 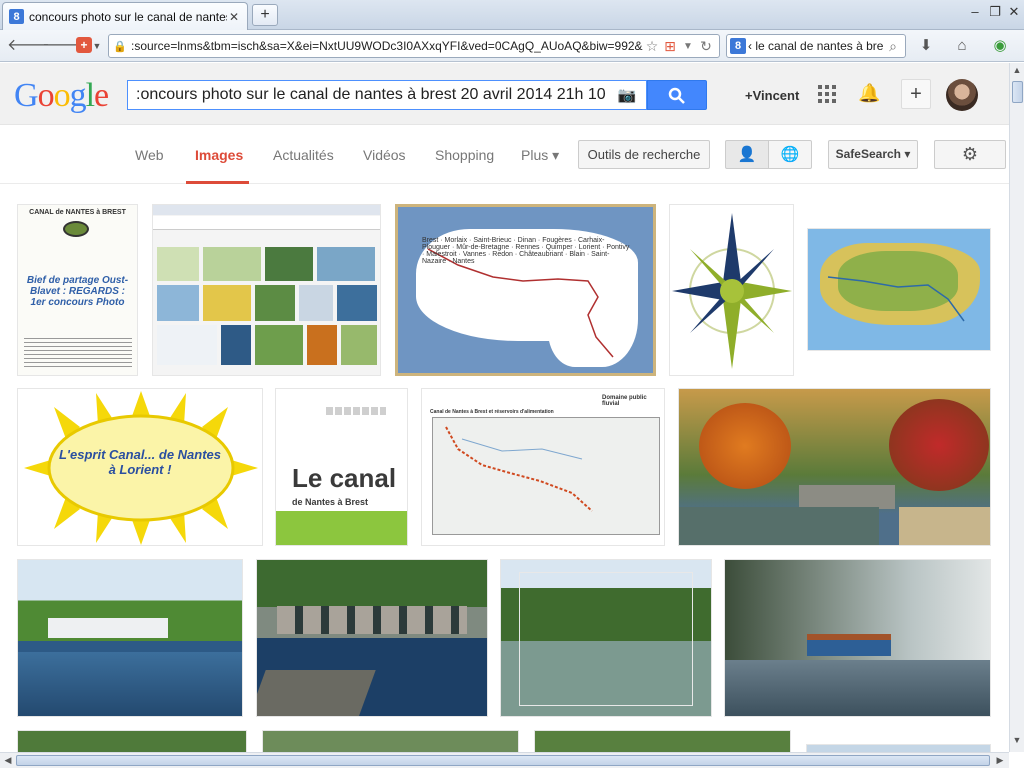 What do you see at coordinates (644, 154) in the screenshot?
I see `search-tools-button: Outils de recherche` at bounding box center [644, 154].